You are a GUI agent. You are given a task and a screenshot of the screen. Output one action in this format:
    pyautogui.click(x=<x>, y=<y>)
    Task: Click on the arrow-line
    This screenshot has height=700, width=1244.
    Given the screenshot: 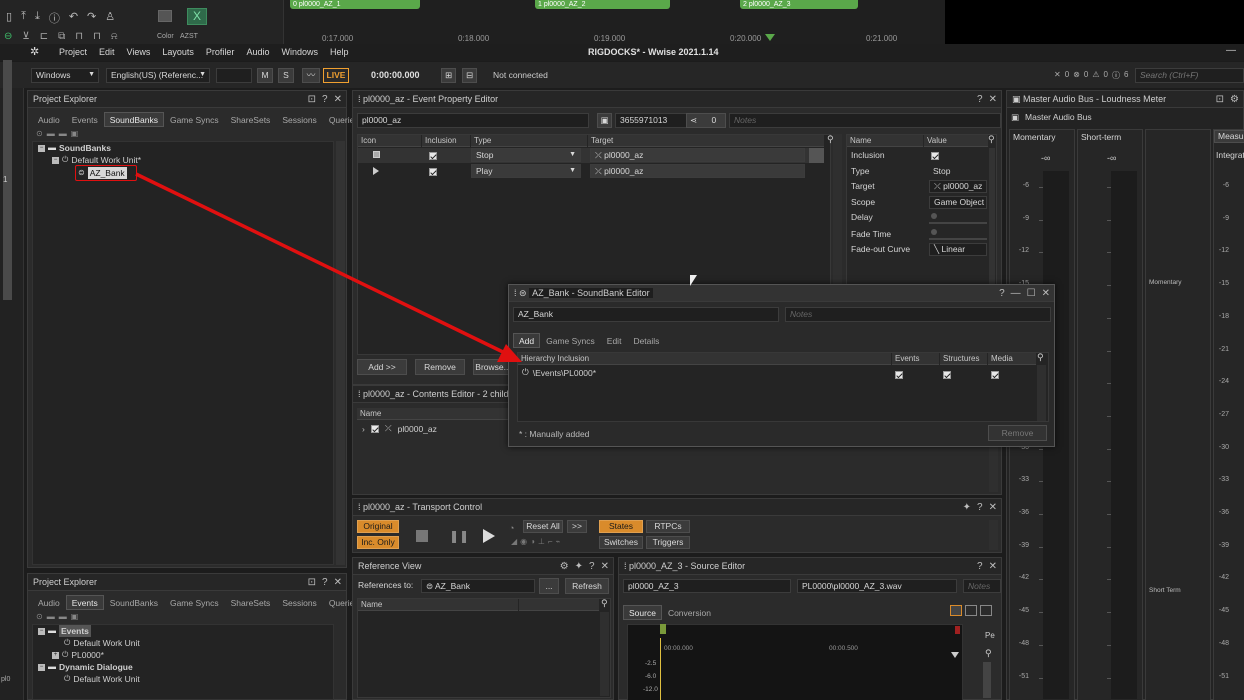 What is the action you would take?
    pyautogui.click(x=320, y=263)
    